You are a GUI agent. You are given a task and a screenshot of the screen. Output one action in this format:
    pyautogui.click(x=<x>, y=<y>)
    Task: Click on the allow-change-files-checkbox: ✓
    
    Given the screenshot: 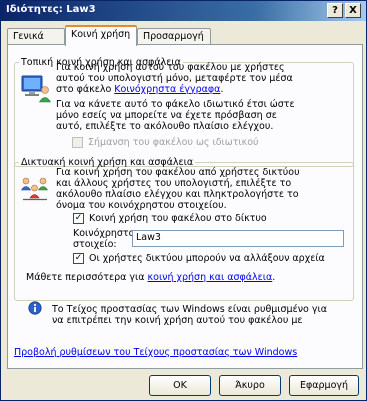 What is the action you would take?
    pyautogui.click(x=78, y=258)
    